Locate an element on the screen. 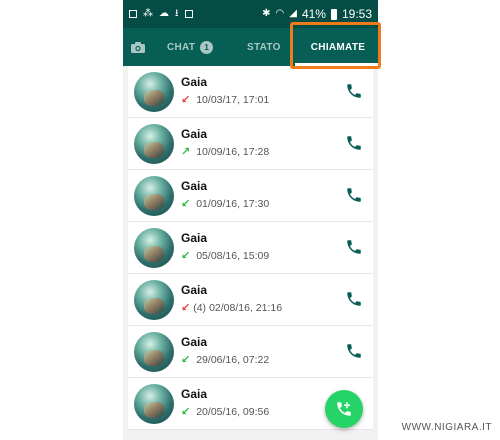 The image size is (500, 440). call-row: Gaia ↙ (4) 02/08/16, 21:16 is located at coordinates (250, 300).